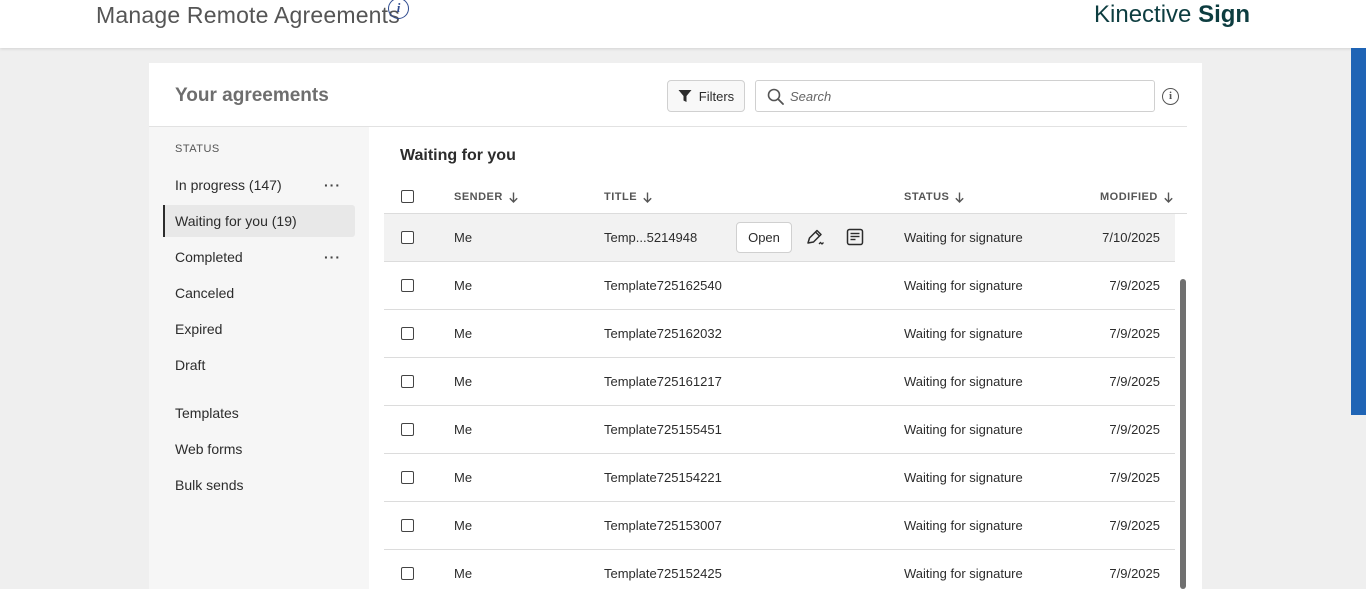 Image resolution: width=1366 pixels, height=589 pixels. Describe the element at coordinates (663, 381) in the screenshot. I see `row-title: Template725161217` at that location.